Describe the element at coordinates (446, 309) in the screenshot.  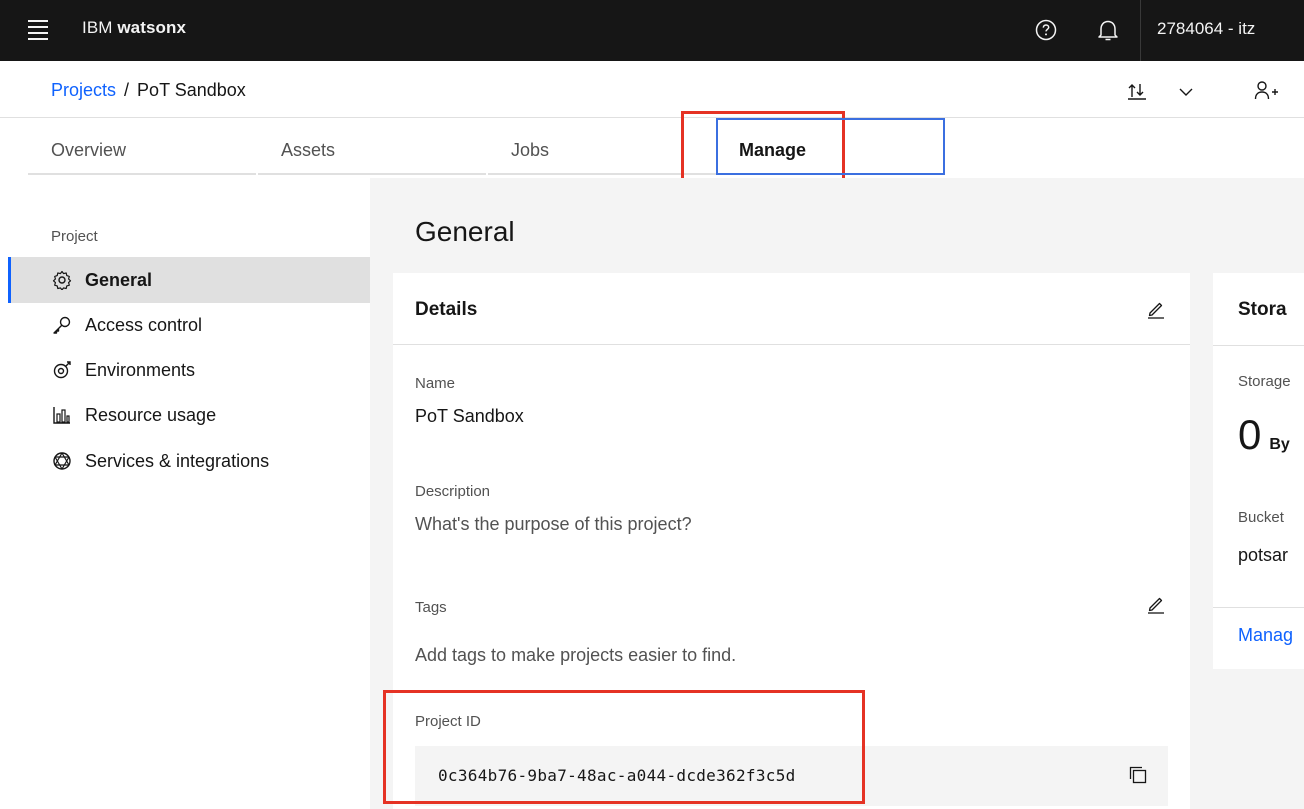
I see `details-title: Details` at that location.